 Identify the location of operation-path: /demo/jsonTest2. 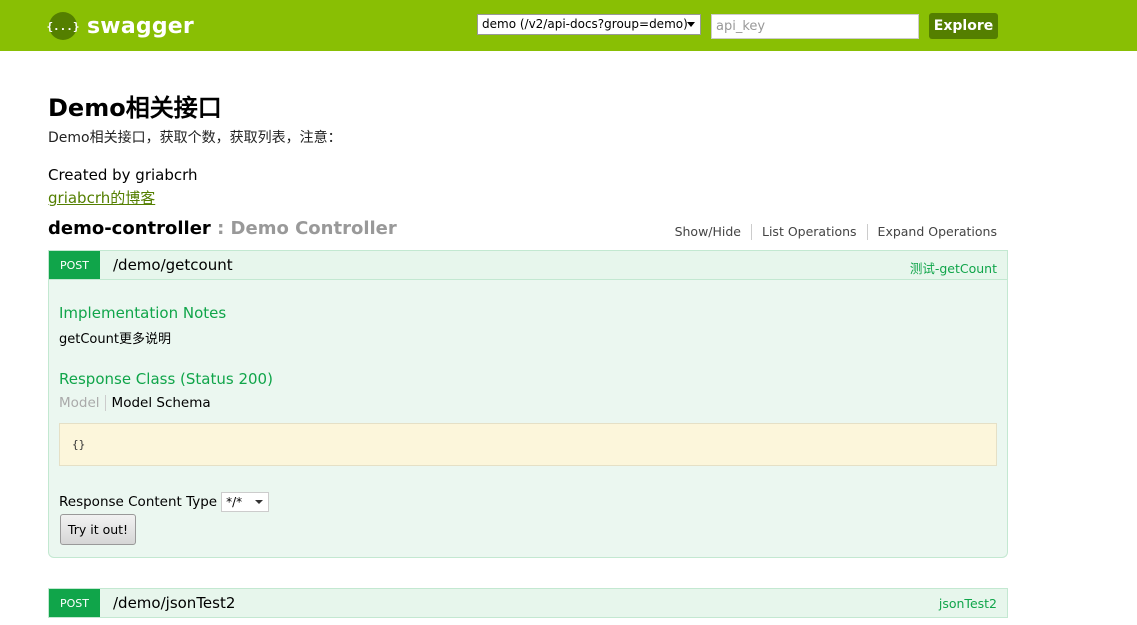
(174, 603).